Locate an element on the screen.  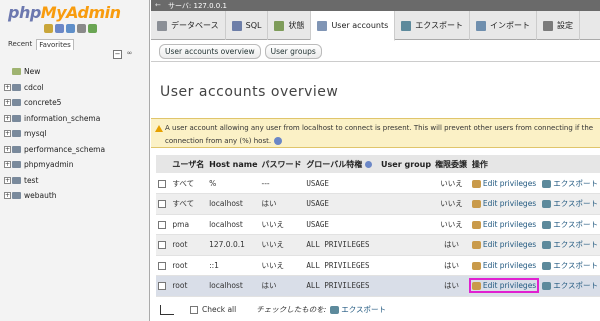
tab-database: データベース is located at coordinates (188, 25).